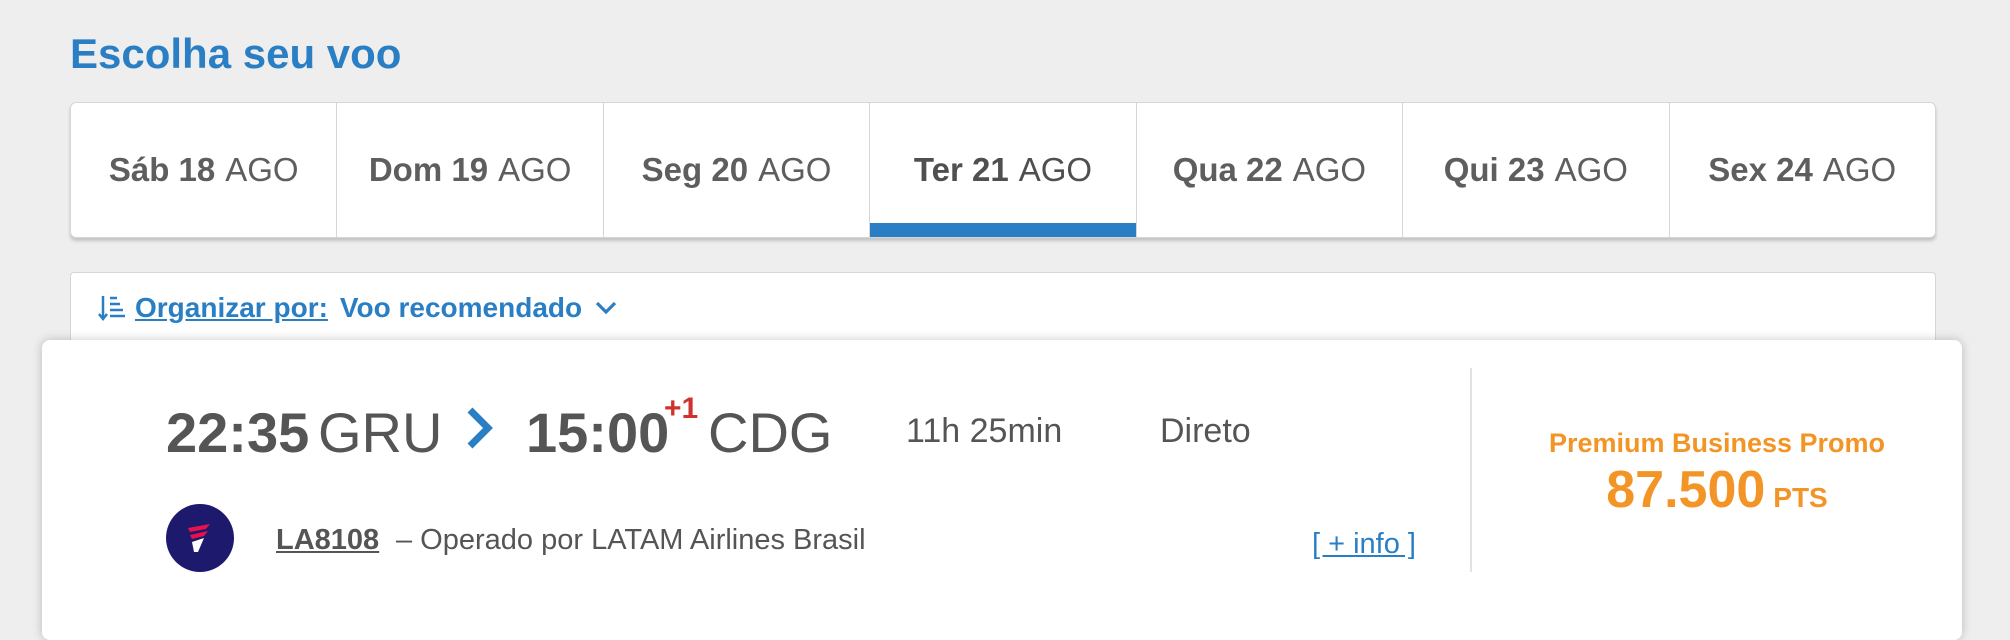 This screenshot has height=640, width=2010. Describe the element at coordinates (1205, 431) in the screenshot. I see `flight-stops: Direto` at that location.